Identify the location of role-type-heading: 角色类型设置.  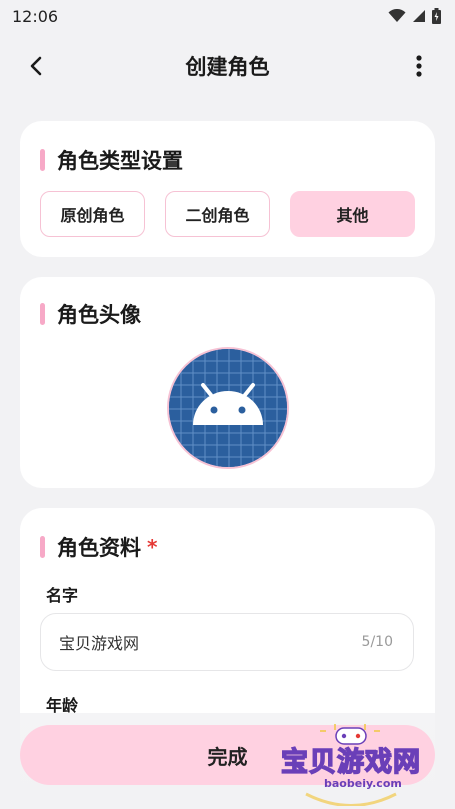
(111, 160).